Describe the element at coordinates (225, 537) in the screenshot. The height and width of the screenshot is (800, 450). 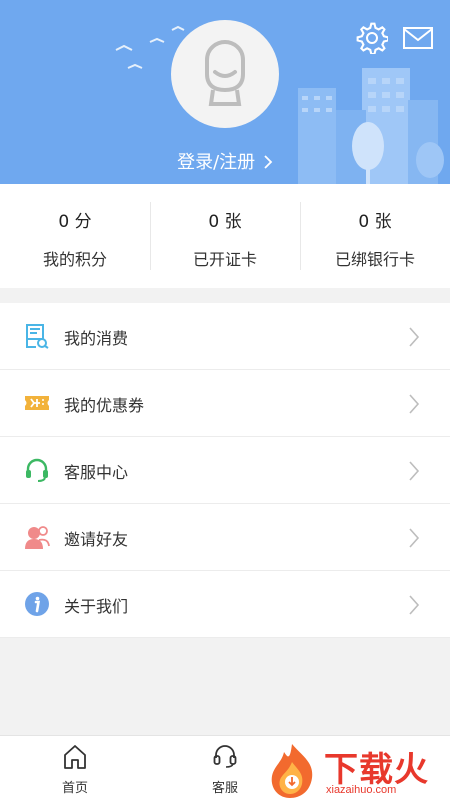
I see `menu-item-invite-friends: 邀请好友` at that location.